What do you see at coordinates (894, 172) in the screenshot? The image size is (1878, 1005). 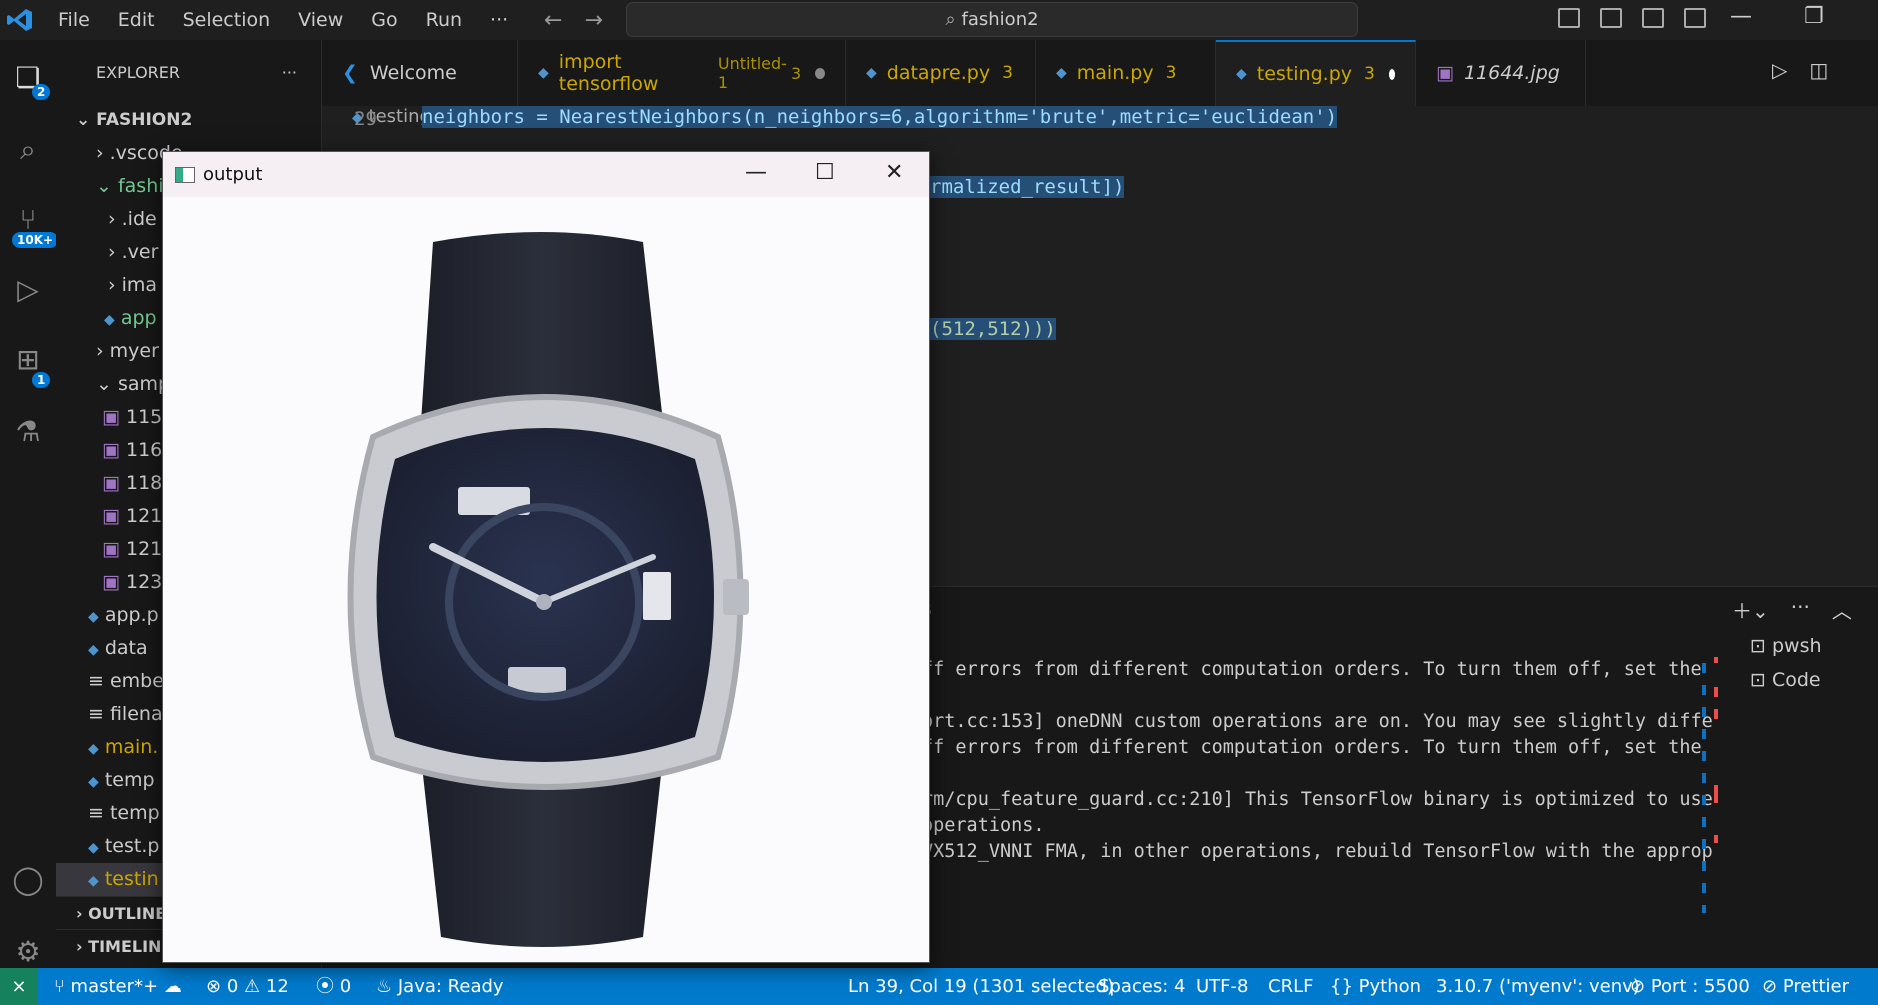 I see `close-icon: ✕` at bounding box center [894, 172].